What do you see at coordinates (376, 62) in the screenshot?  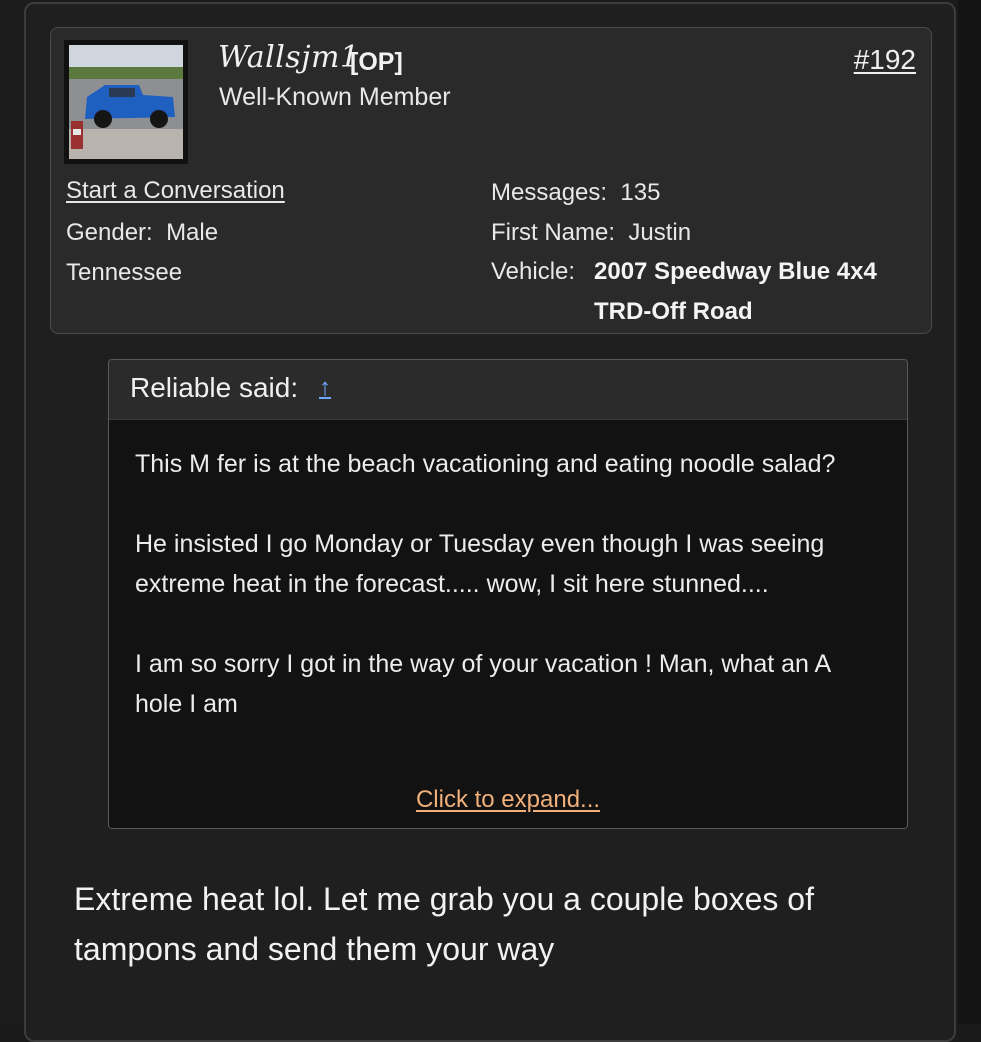 I see `op-badge: [OP]` at bounding box center [376, 62].